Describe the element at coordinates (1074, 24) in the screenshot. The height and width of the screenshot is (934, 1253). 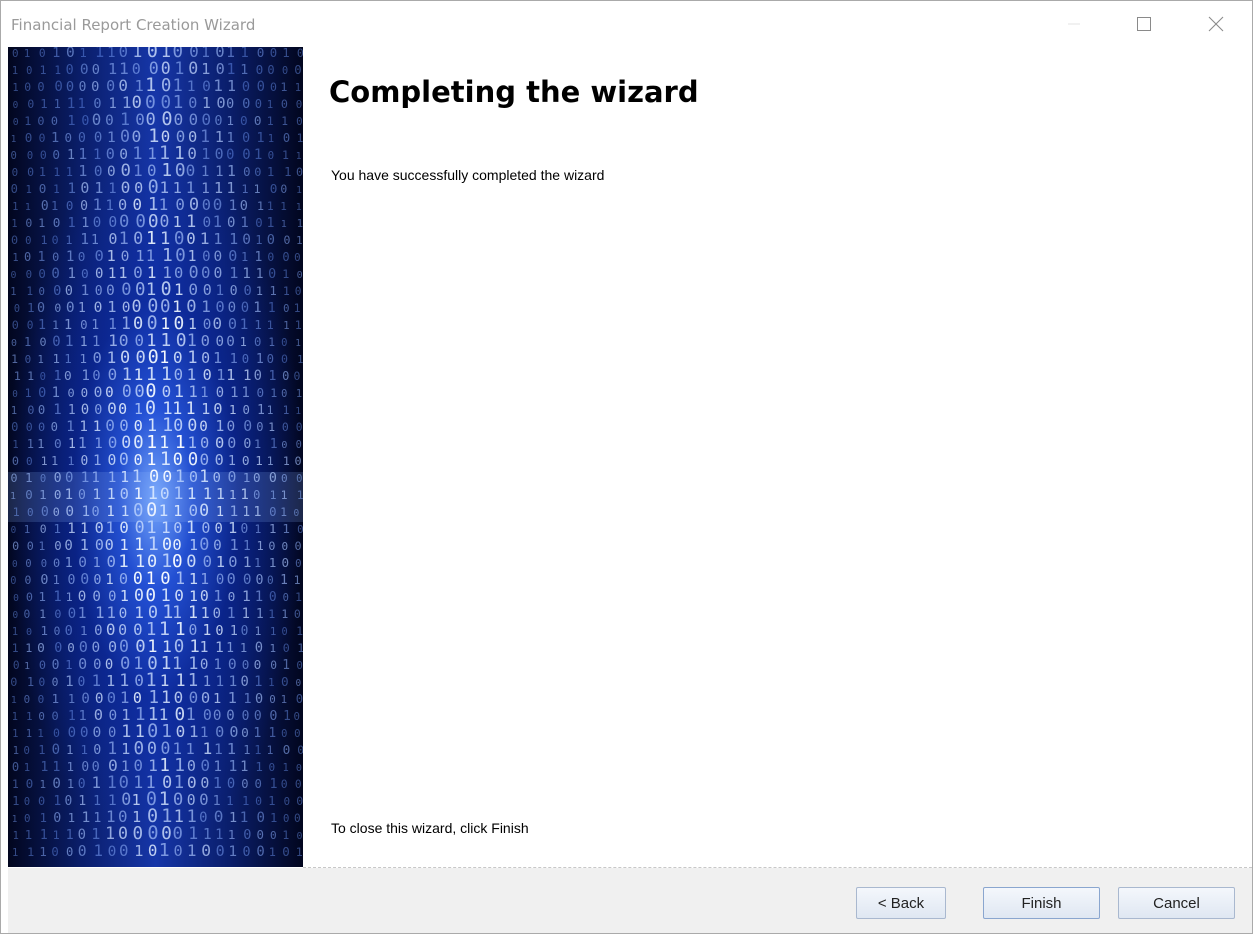
I see `minimize-button` at that location.